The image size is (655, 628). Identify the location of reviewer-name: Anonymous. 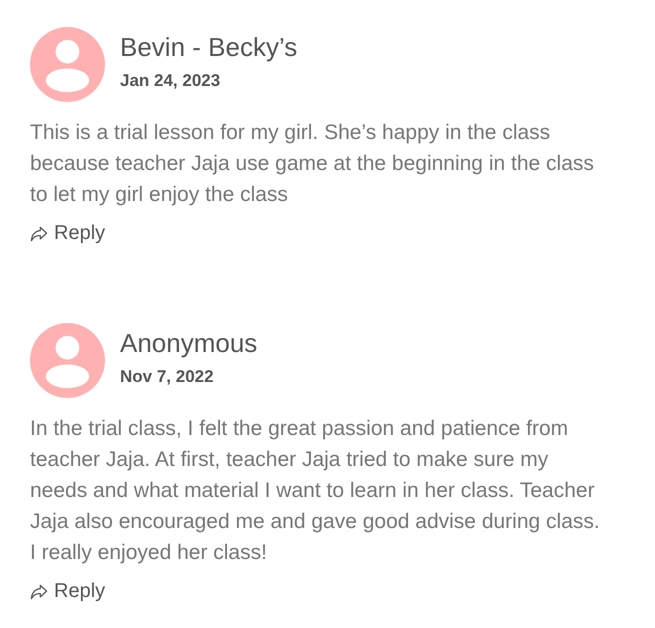
(189, 343).